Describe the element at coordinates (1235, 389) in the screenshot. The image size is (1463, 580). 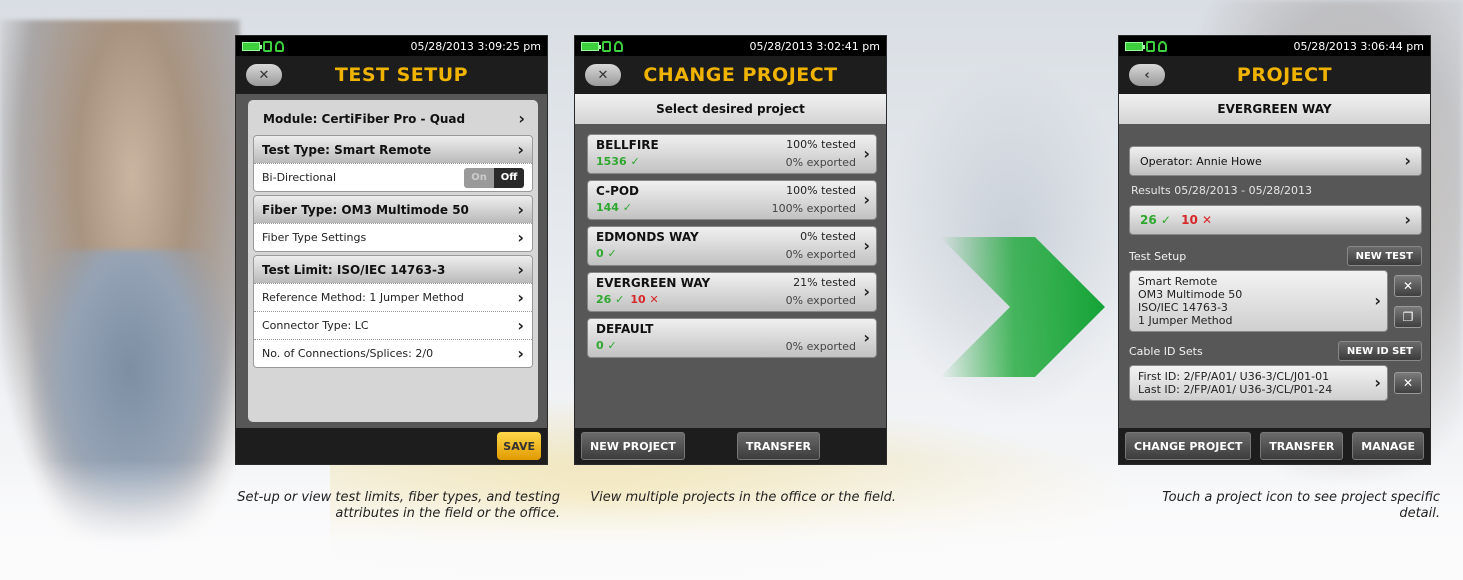
I see `last-id: Last ID: 2/FP/A01/ U36-3/CL/P01-24` at that location.